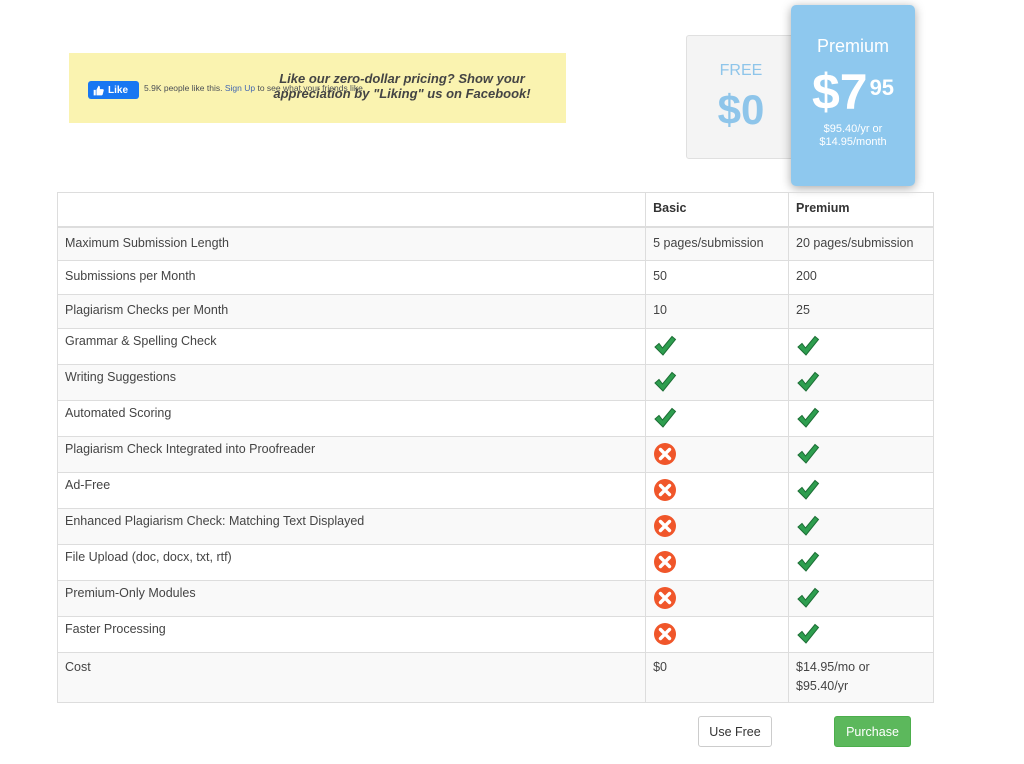 The height and width of the screenshot is (764, 1024). What do you see at coordinates (861, 277) in the screenshot?
I see `cell-premium: 200` at bounding box center [861, 277].